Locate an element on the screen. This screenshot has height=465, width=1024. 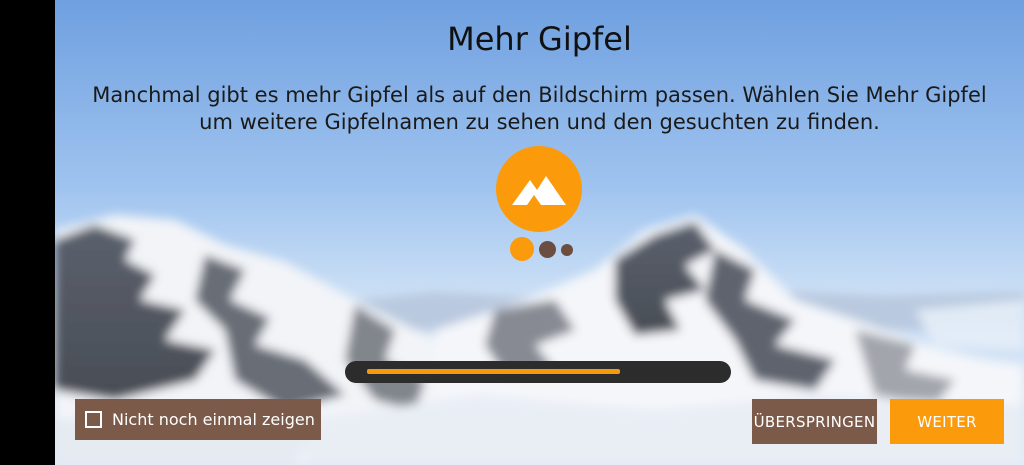
skip-button: ÜBERSPRINGEN is located at coordinates (814, 421).